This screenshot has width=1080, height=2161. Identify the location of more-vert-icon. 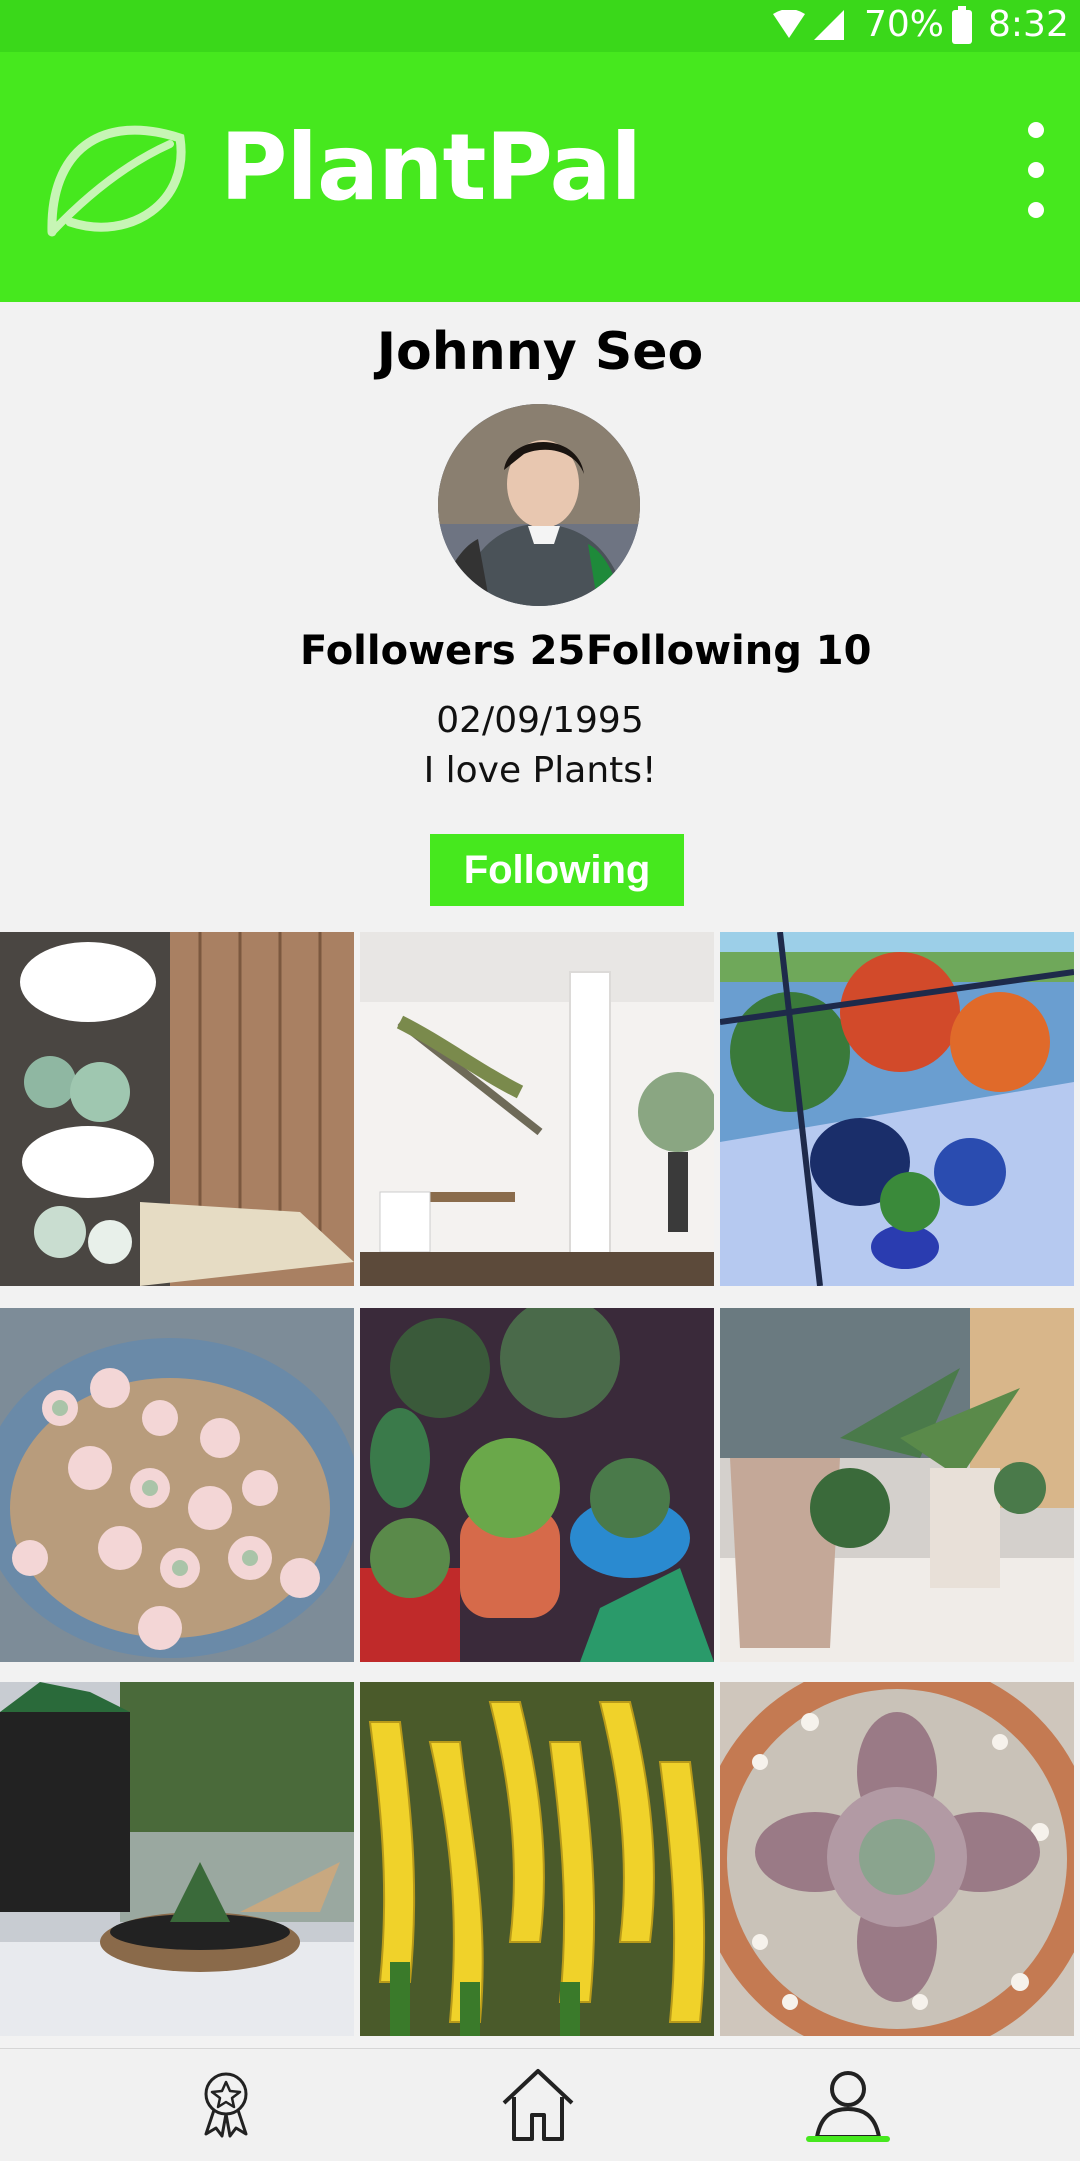
(1036, 130).